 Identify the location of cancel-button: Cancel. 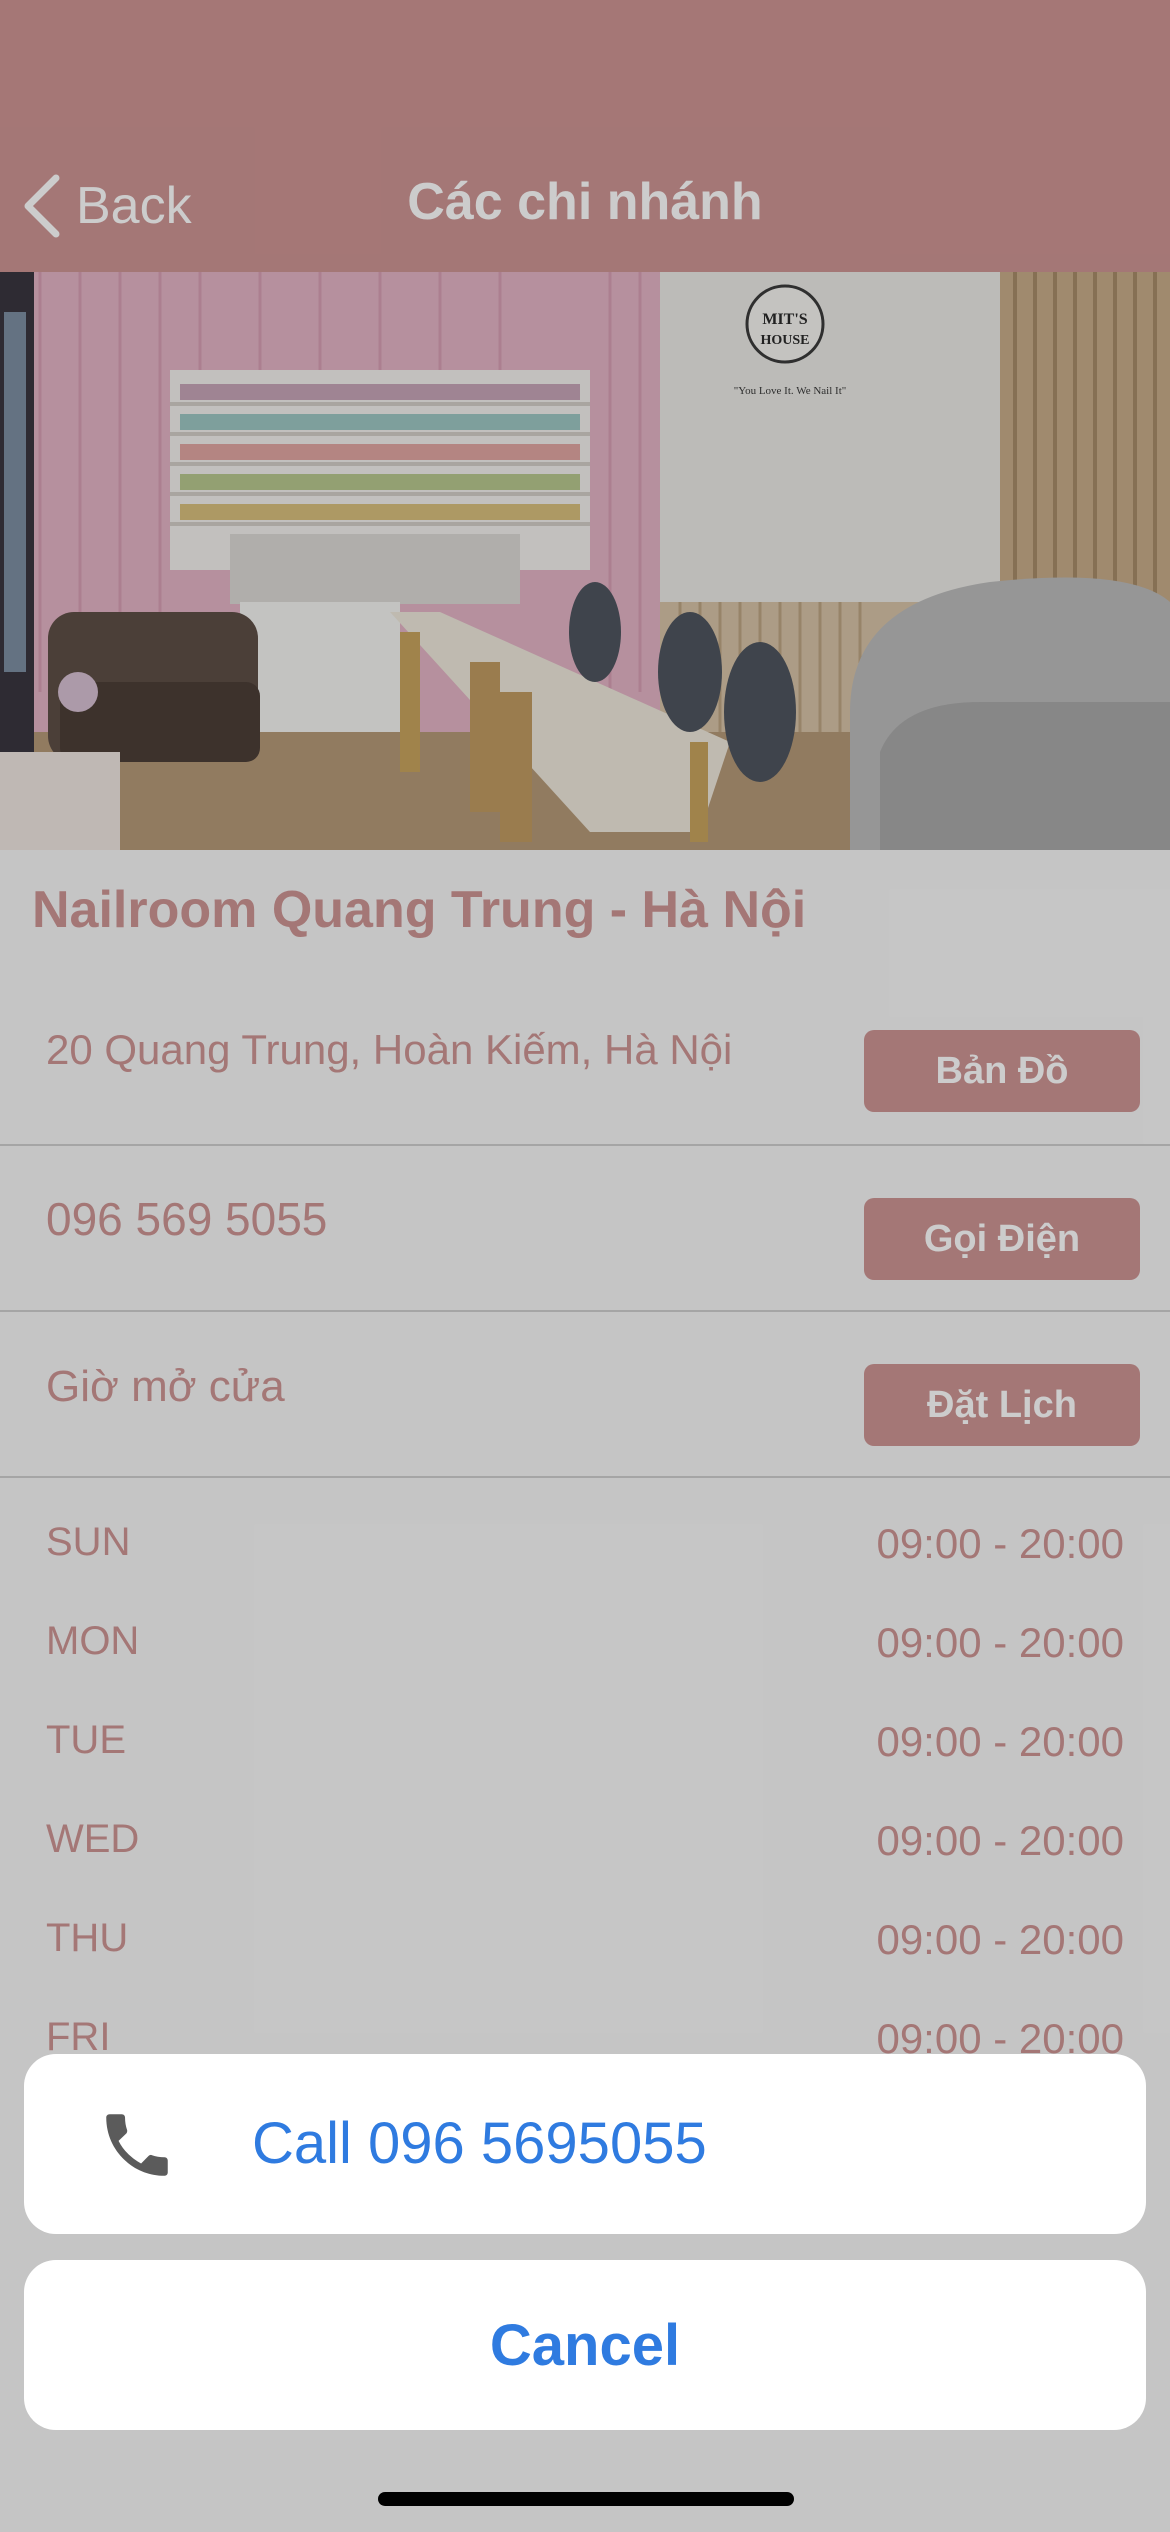
(585, 2345).